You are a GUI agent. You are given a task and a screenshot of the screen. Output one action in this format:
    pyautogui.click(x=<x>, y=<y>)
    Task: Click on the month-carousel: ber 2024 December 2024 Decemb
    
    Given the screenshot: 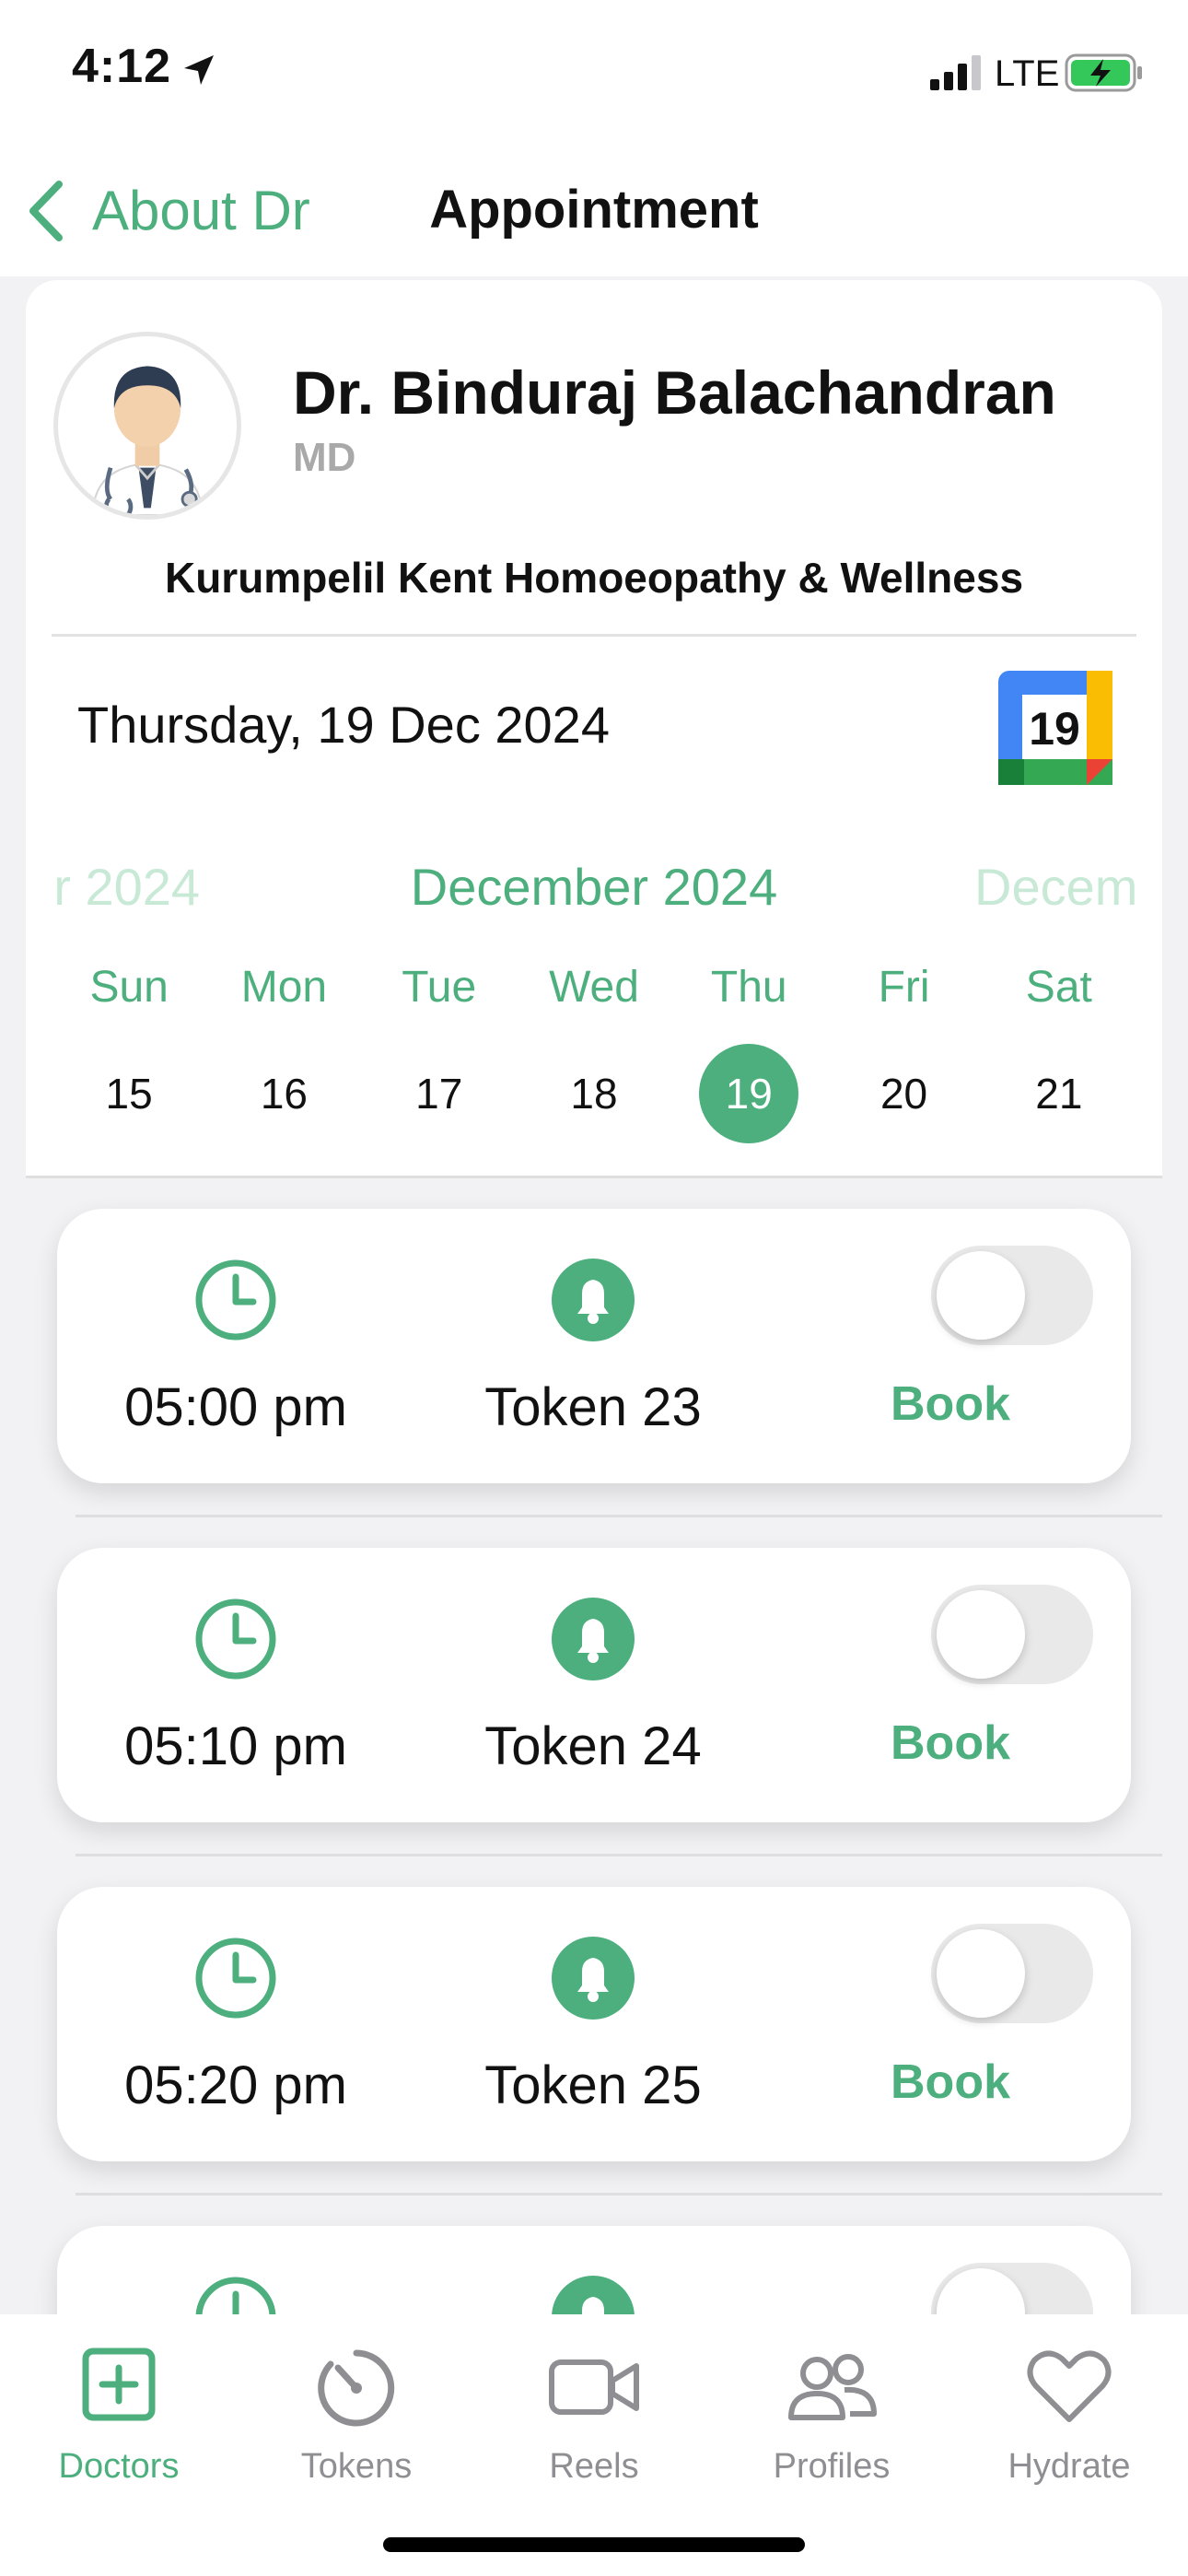 What is the action you would take?
    pyautogui.click(x=594, y=888)
    